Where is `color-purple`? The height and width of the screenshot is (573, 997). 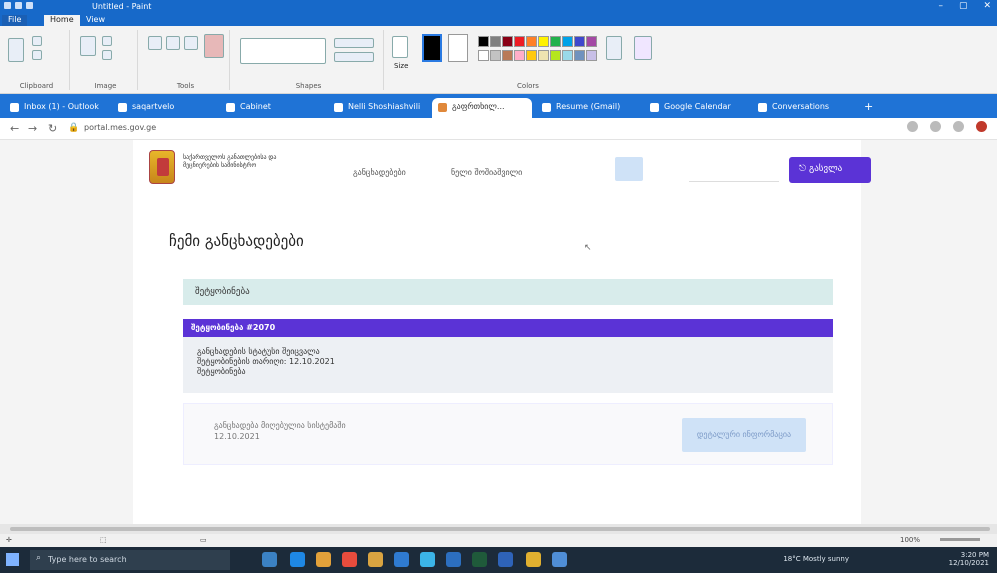
color-purple is located at coordinates (591, 41).